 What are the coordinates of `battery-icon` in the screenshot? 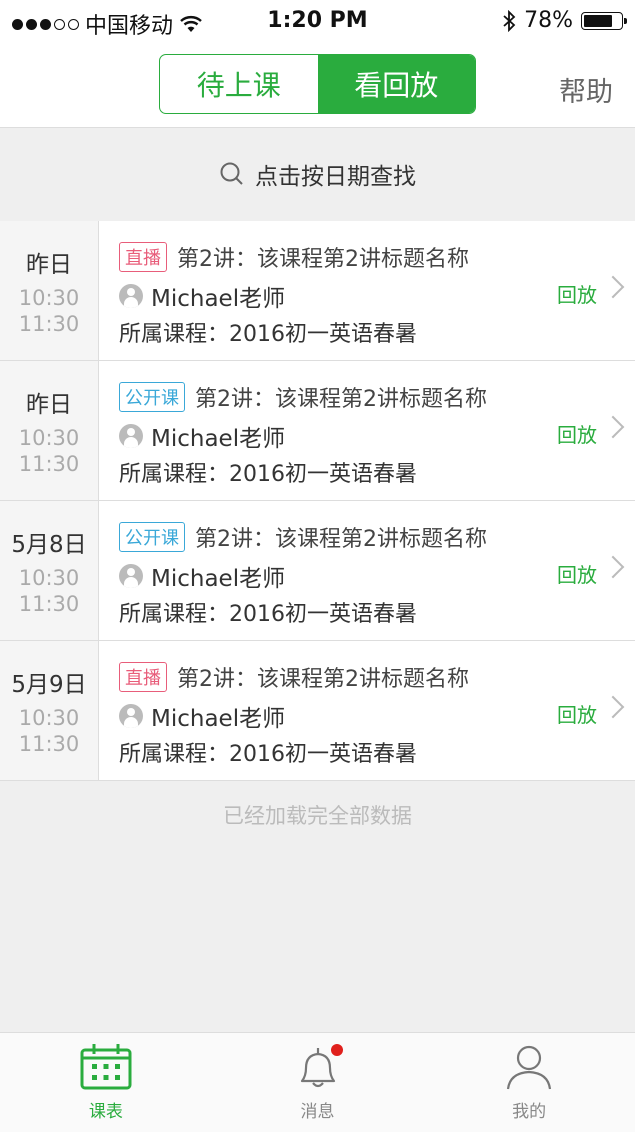 It's located at (604, 20).